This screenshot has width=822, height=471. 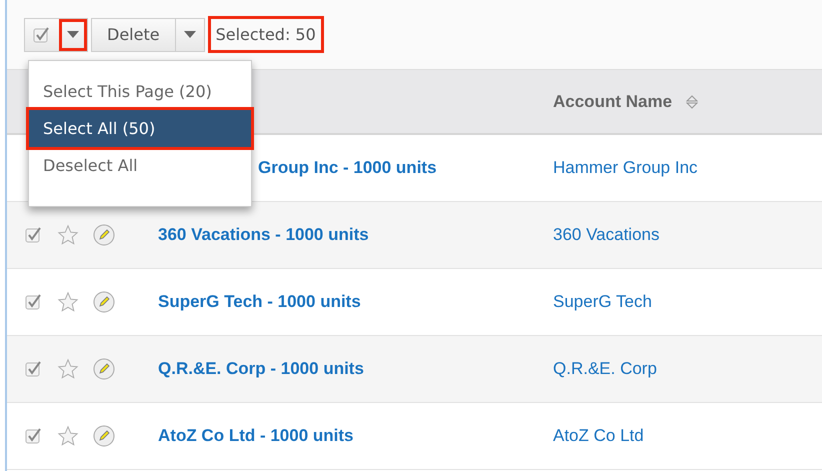 I want to click on account-name-link: Hammer Group Inc, so click(x=625, y=168).